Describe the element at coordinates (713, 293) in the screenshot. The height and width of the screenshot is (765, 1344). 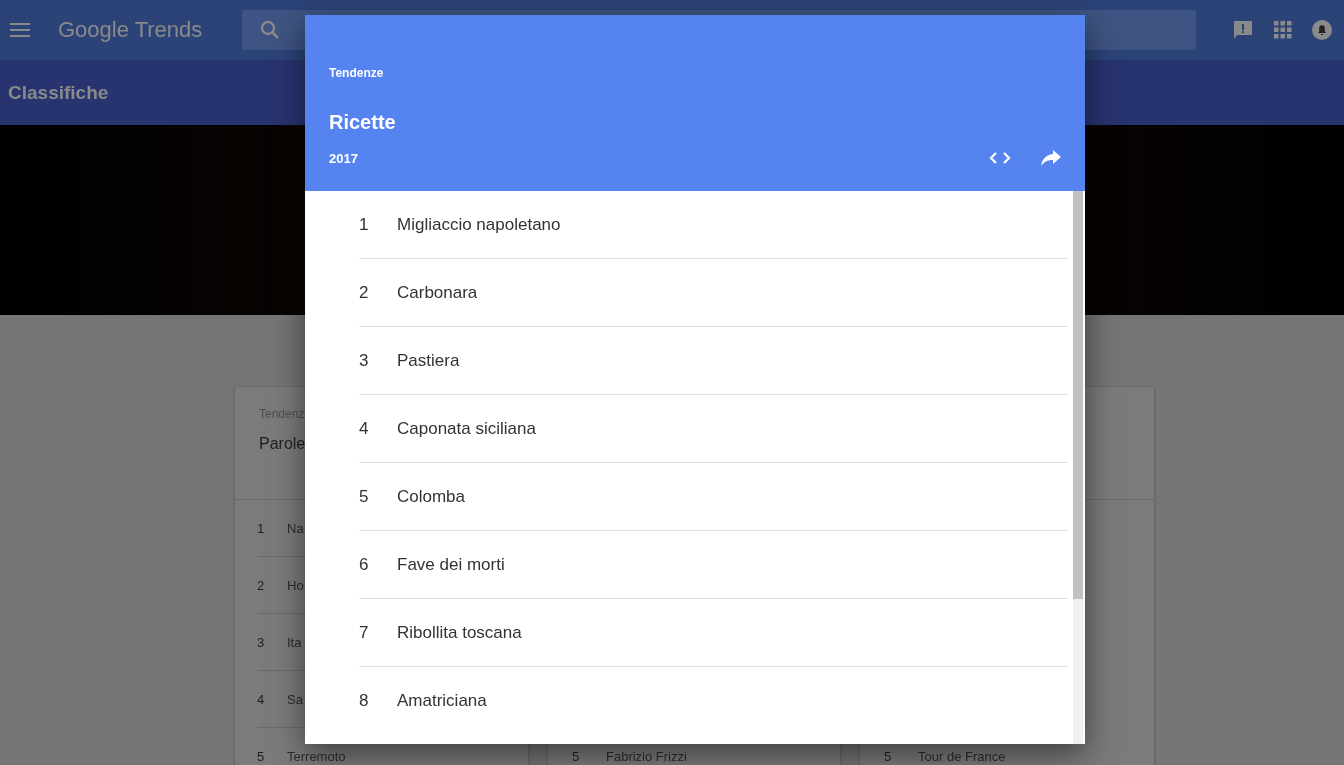
I see `recipe-list-item: 2 Carbonara` at that location.